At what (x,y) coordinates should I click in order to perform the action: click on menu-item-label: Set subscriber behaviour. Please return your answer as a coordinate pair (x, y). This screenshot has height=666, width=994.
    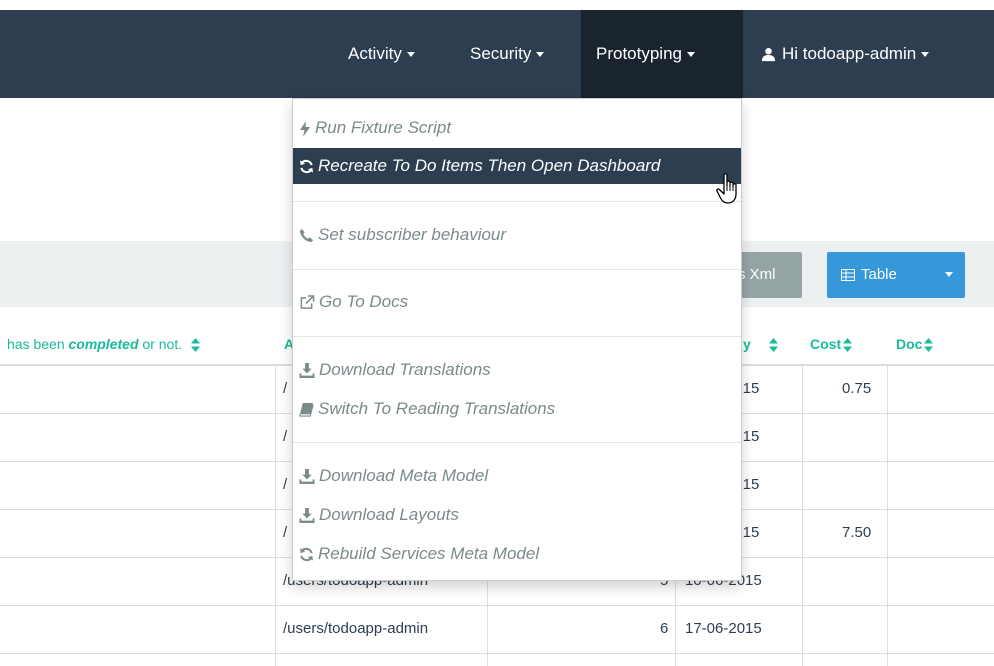
    Looking at the image, I should click on (412, 234).